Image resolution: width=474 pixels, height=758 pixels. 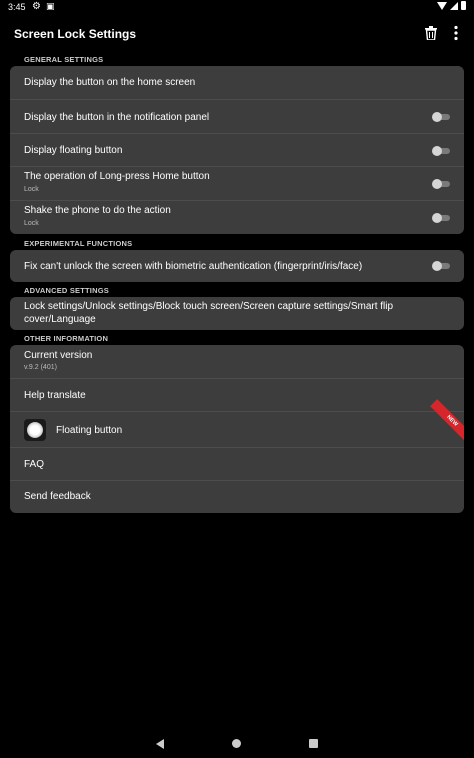 I want to click on floating-button-promo-row: Floating button NEW, so click(x=237, y=423).